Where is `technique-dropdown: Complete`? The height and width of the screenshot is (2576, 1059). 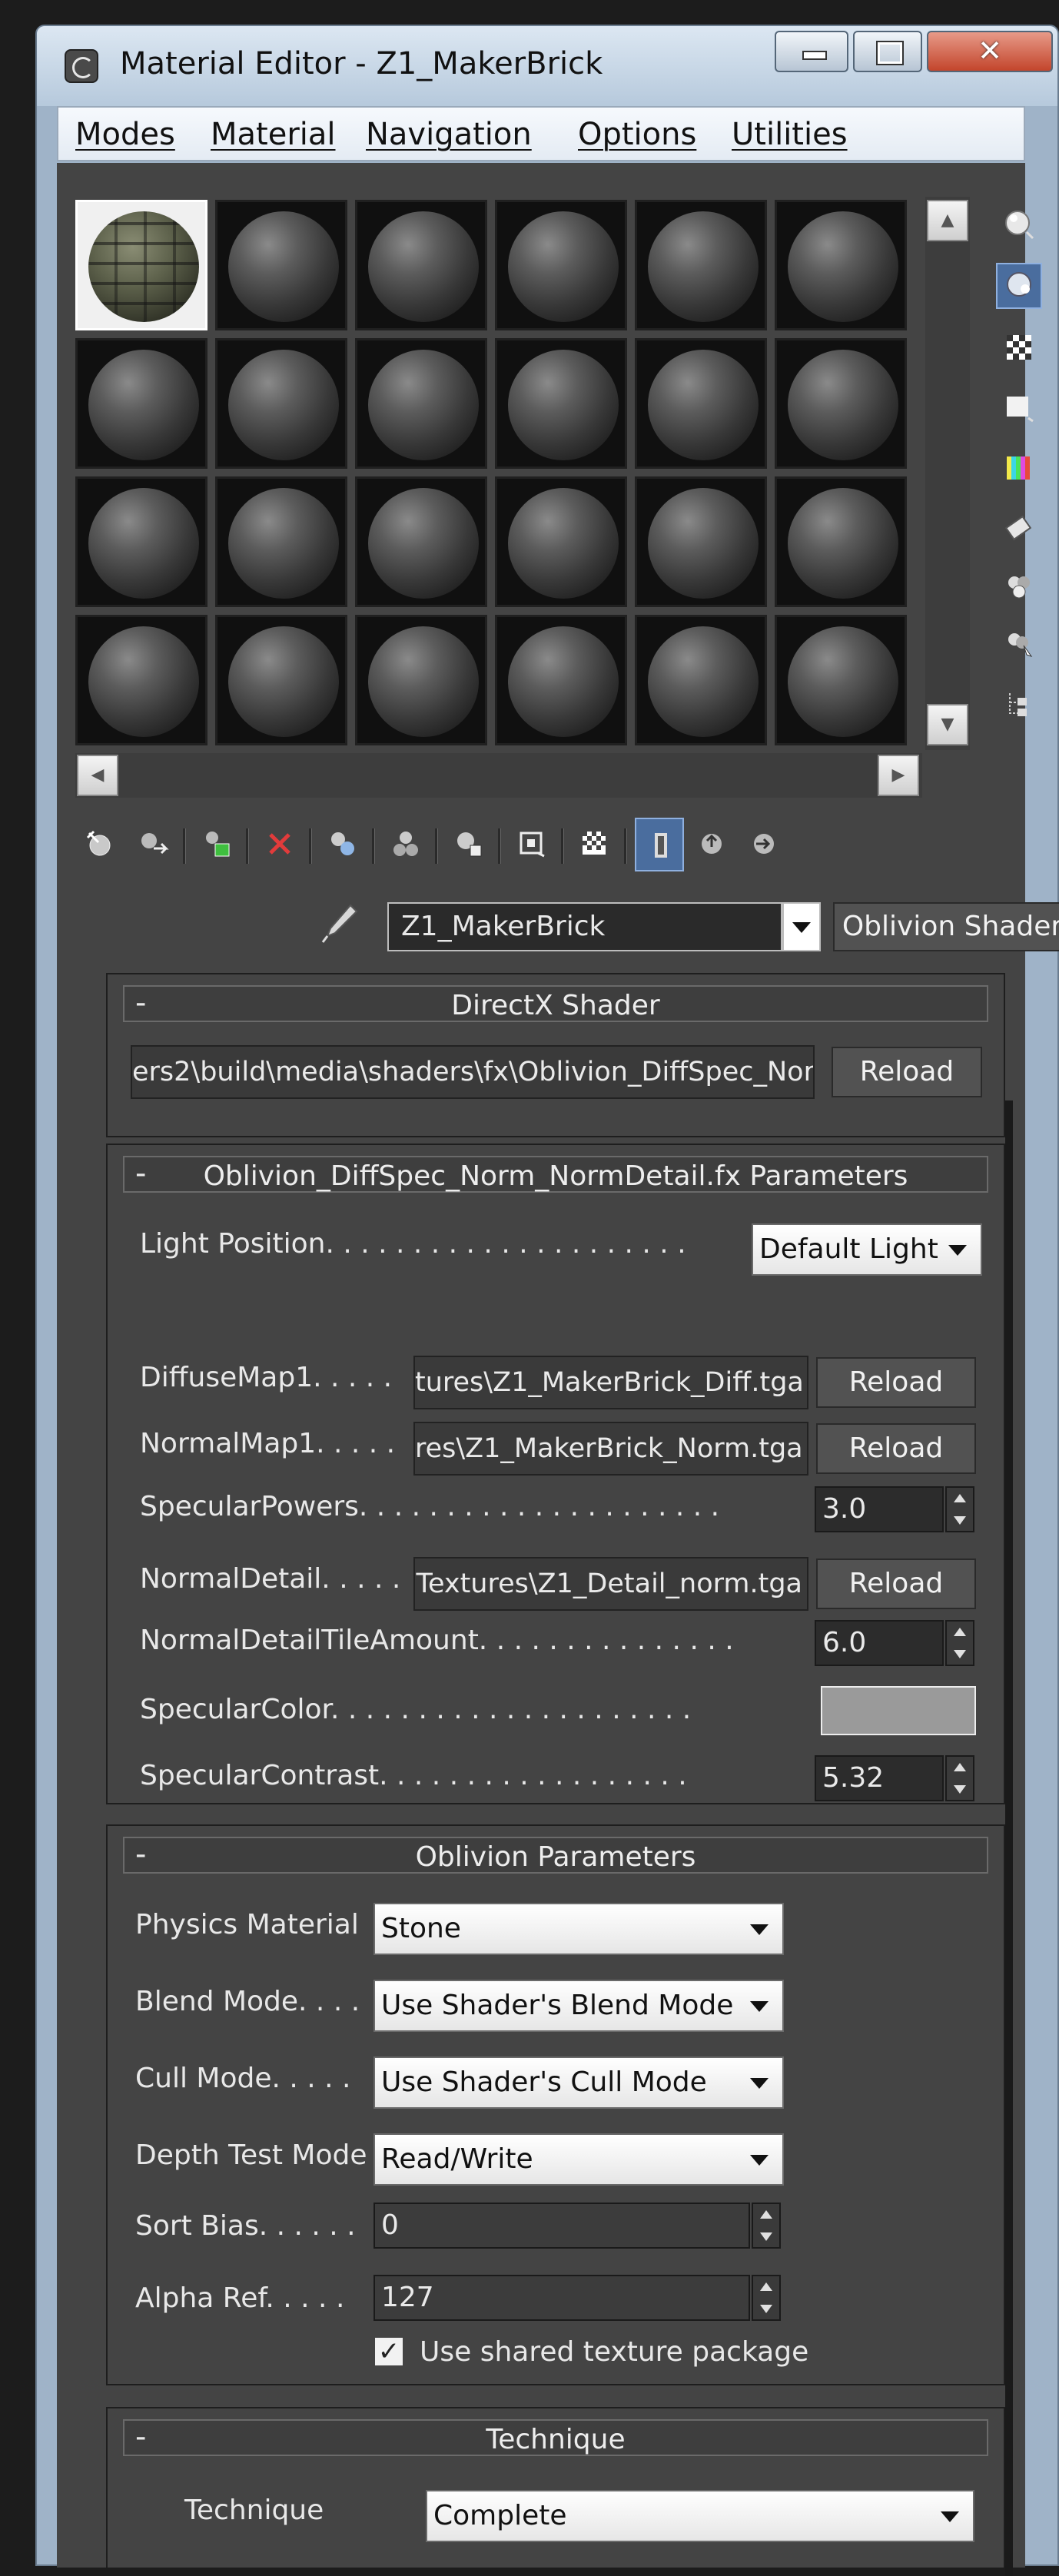 technique-dropdown: Complete is located at coordinates (700, 2516).